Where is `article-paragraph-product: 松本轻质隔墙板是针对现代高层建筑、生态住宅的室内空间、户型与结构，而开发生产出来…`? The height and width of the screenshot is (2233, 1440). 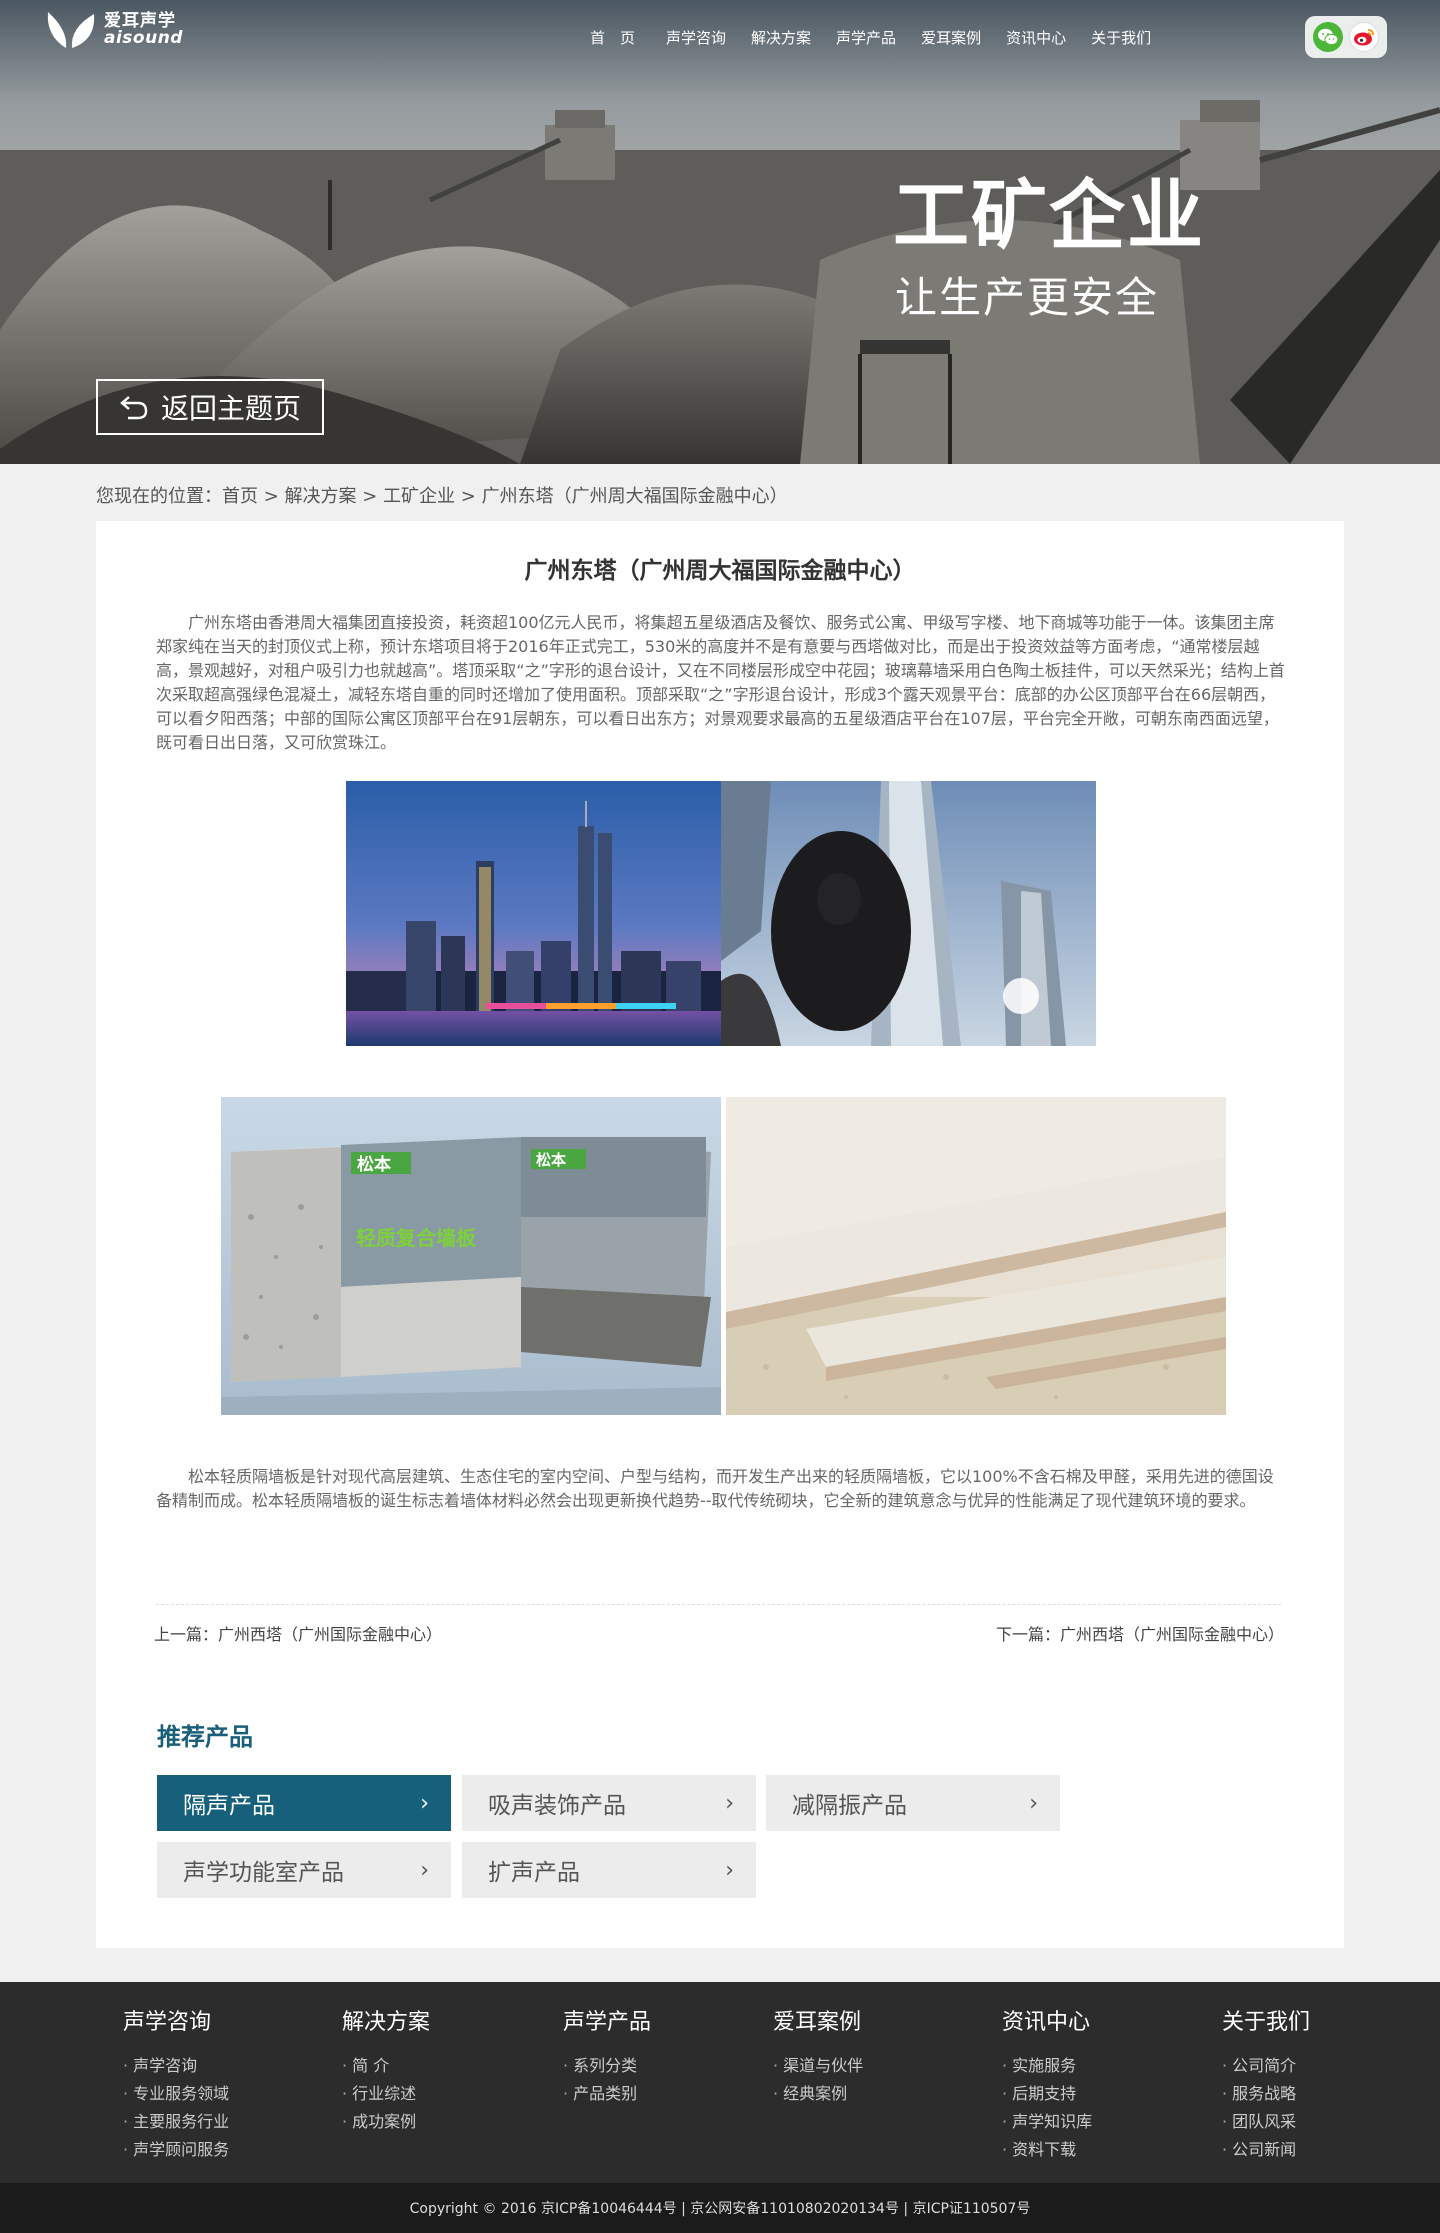
article-paragraph-product: 松本轻质隔墙板是针对现代高层建筑、生态住宅的室内空间、户型与结构，而开发生产出来… is located at coordinates (715, 1488).